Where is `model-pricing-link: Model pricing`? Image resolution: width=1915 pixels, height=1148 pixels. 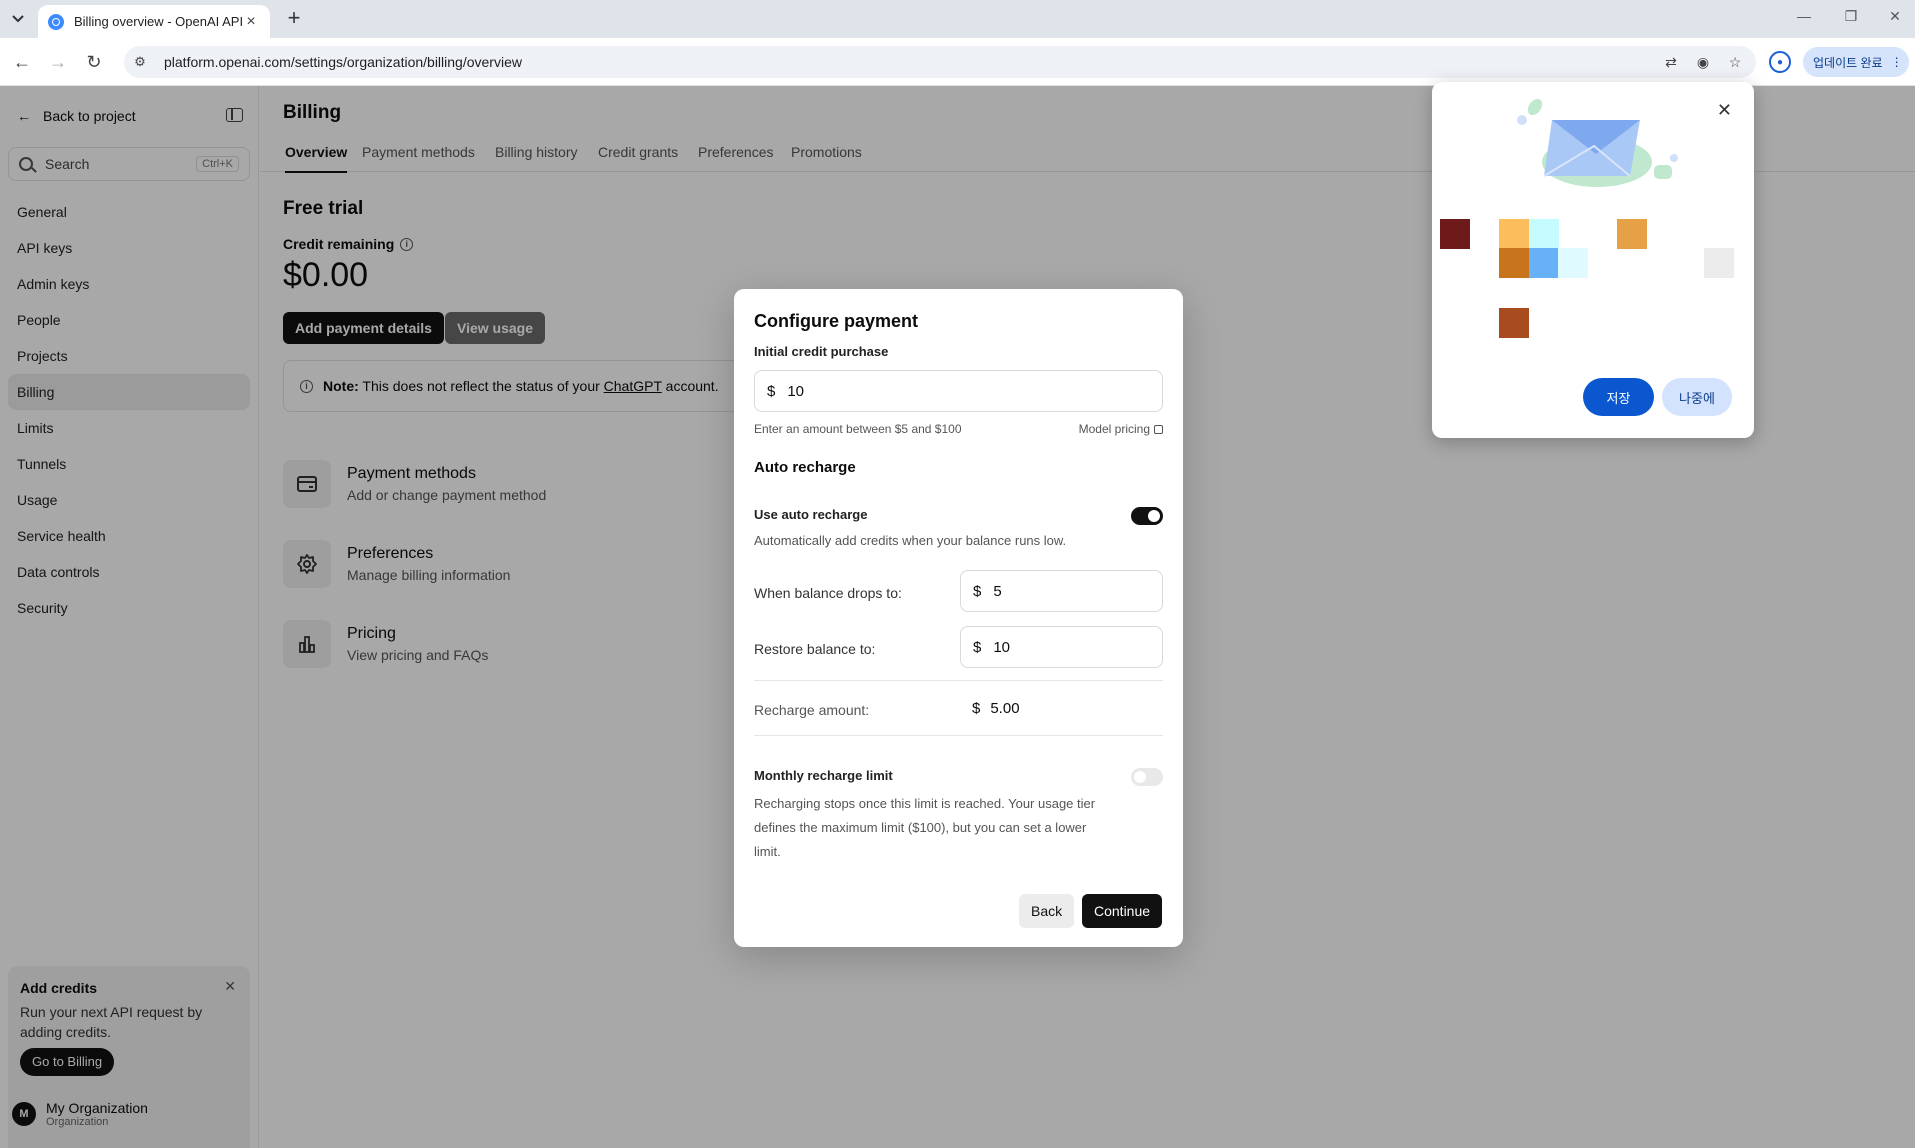 model-pricing-link: Model pricing is located at coordinates (1121, 429).